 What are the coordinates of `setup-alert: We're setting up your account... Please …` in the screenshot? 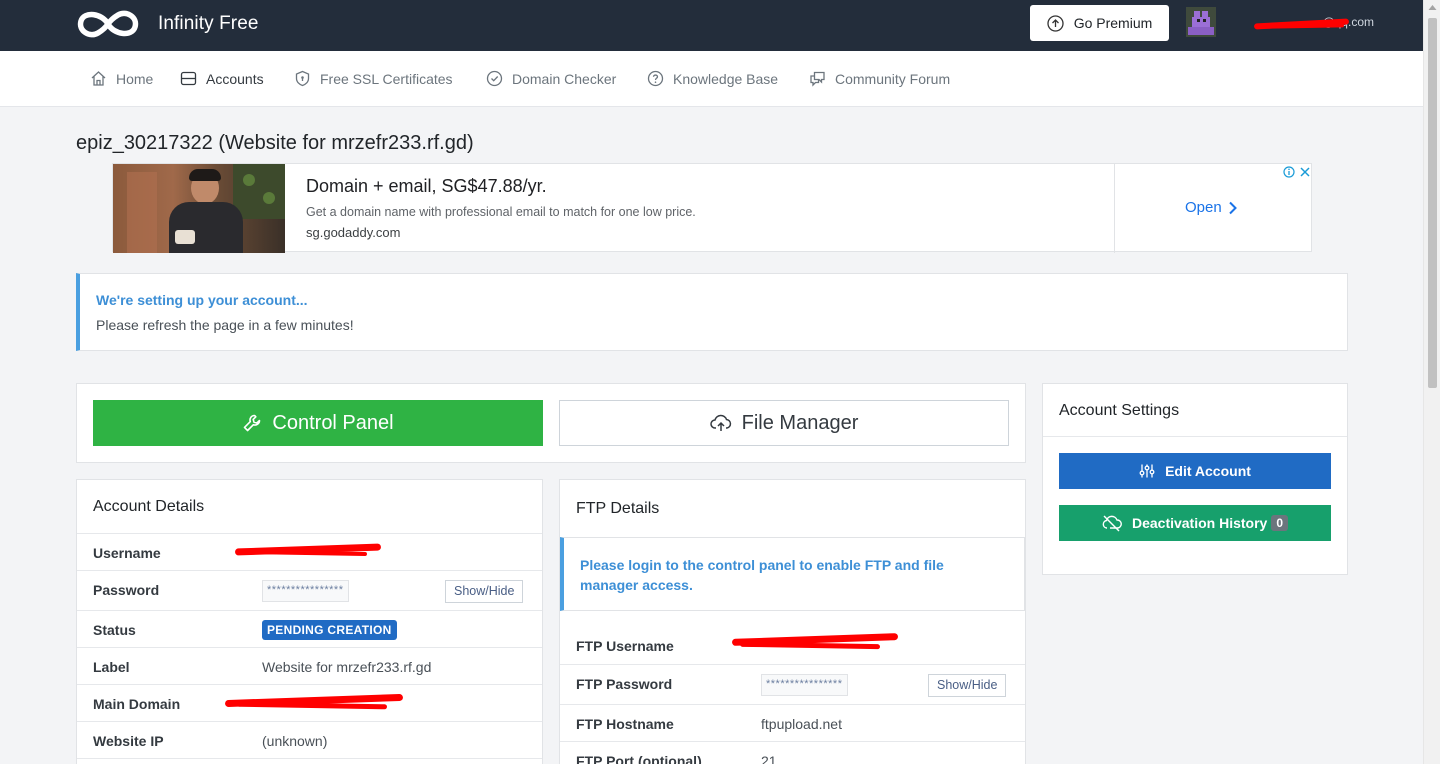 It's located at (712, 312).